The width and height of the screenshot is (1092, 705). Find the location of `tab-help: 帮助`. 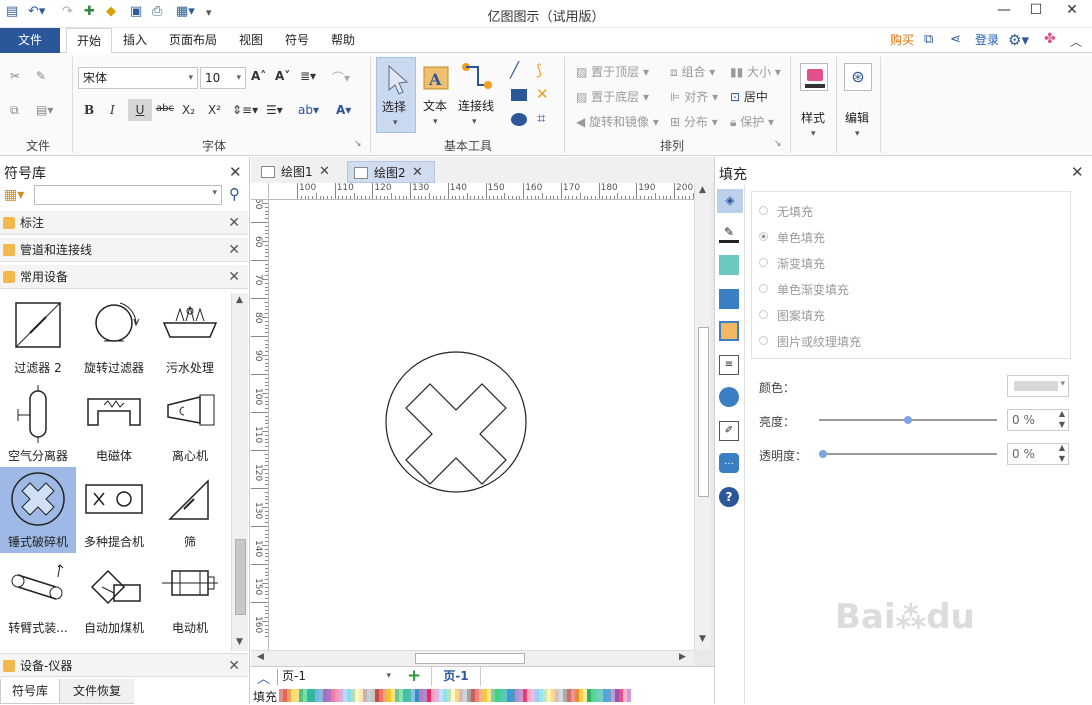

tab-help: 帮助 is located at coordinates (343, 40).